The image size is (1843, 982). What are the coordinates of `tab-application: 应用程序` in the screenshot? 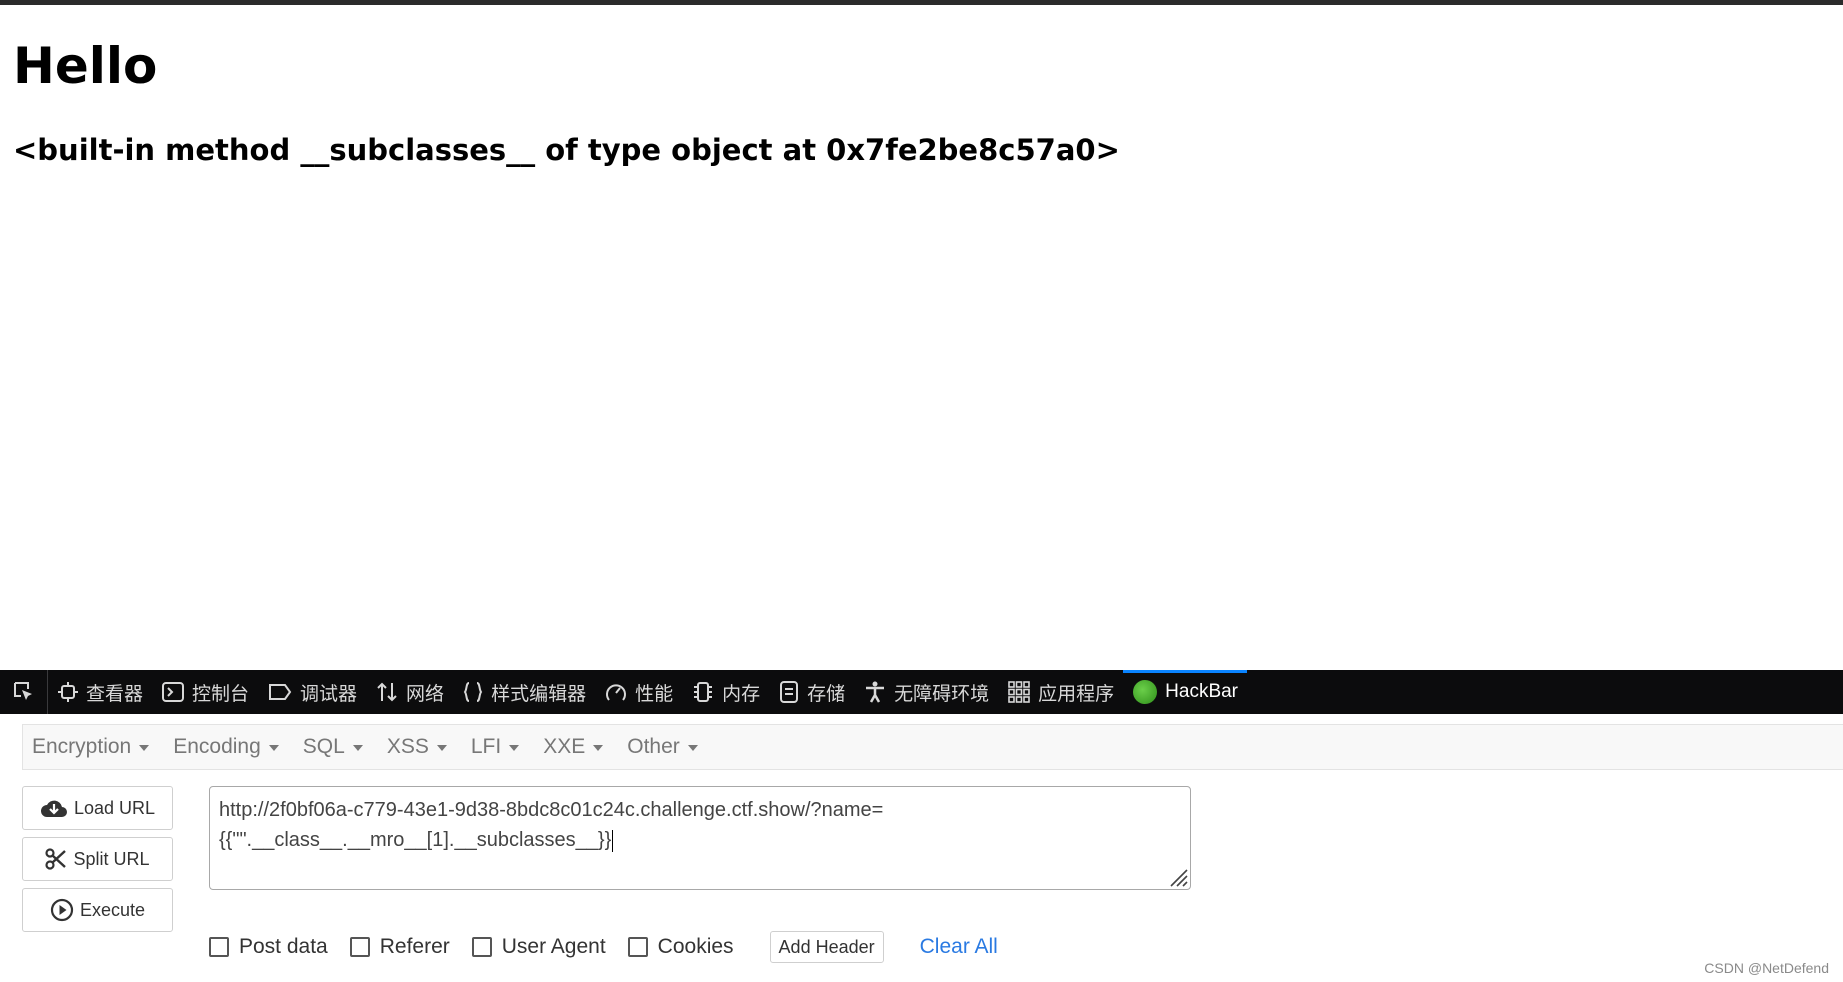 It's located at (1060, 692).